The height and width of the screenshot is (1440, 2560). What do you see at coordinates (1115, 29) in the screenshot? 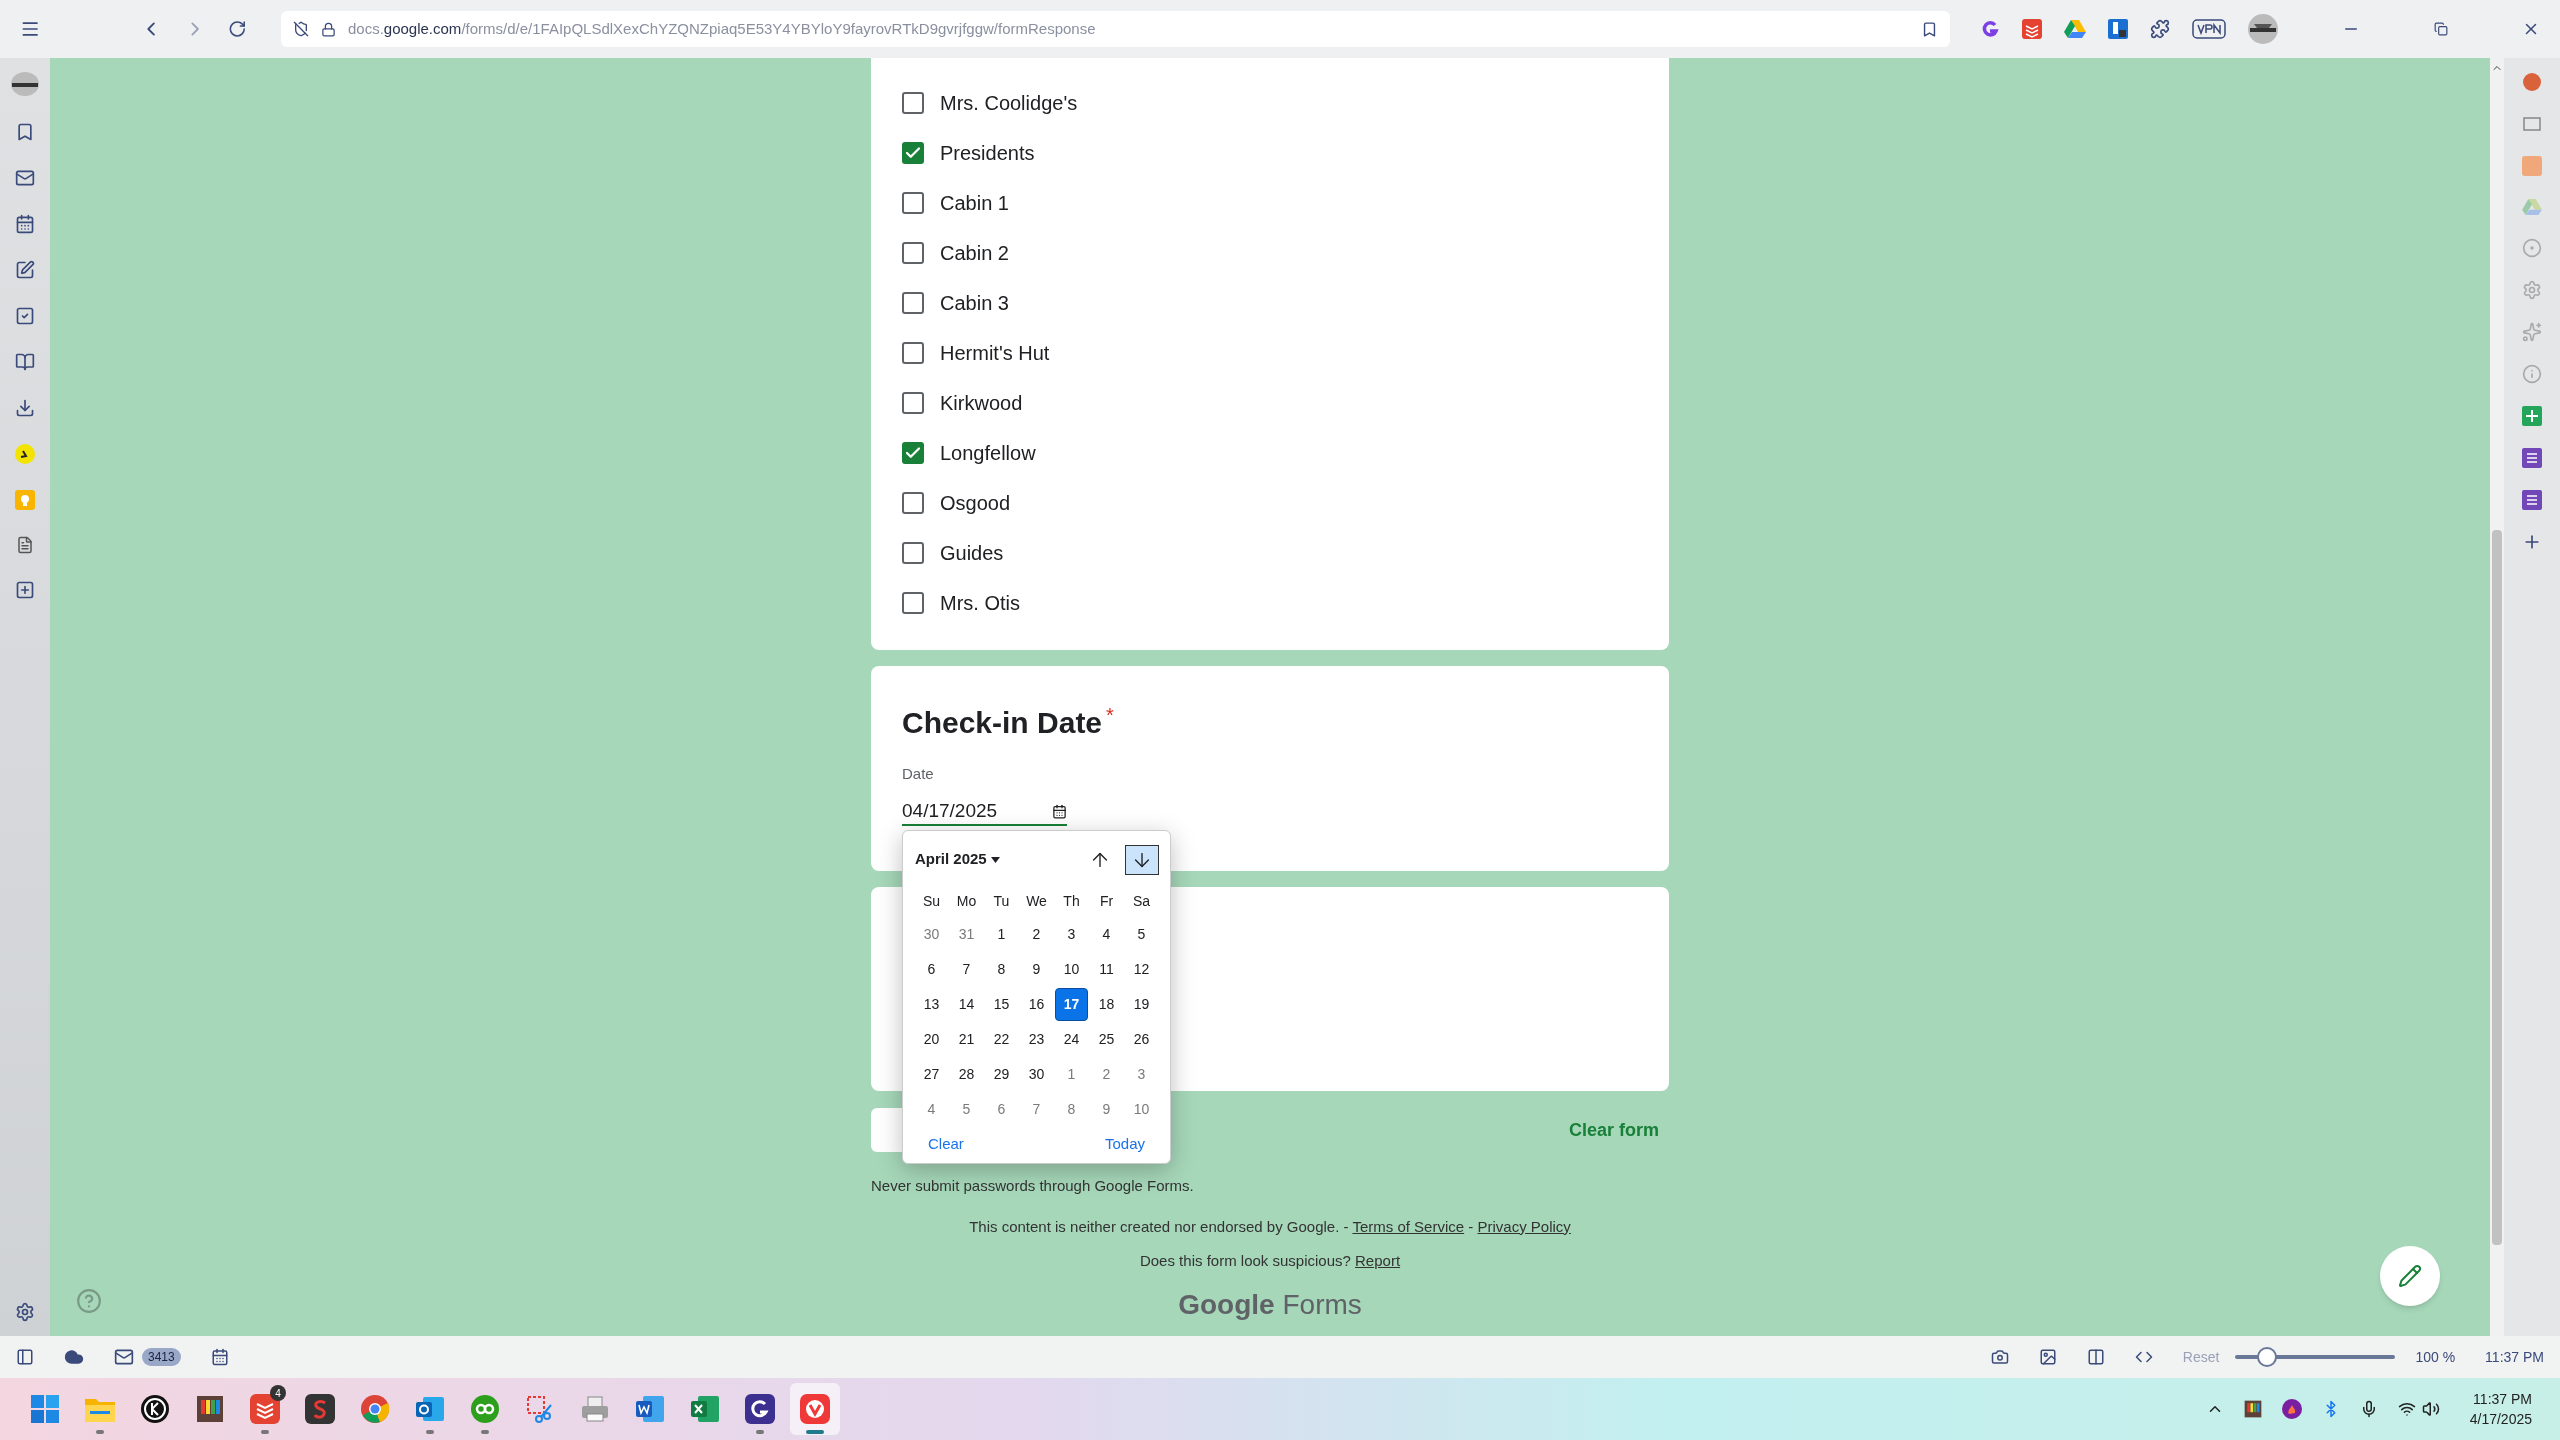
I see `address-bar: docs.google.com/forms/d/e/1FAIpQLSdlXexChYZQNZpiaq5E53Y4YBYloY9fayrovRTkD9gvrjfggw/formResponse` at bounding box center [1115, 29].